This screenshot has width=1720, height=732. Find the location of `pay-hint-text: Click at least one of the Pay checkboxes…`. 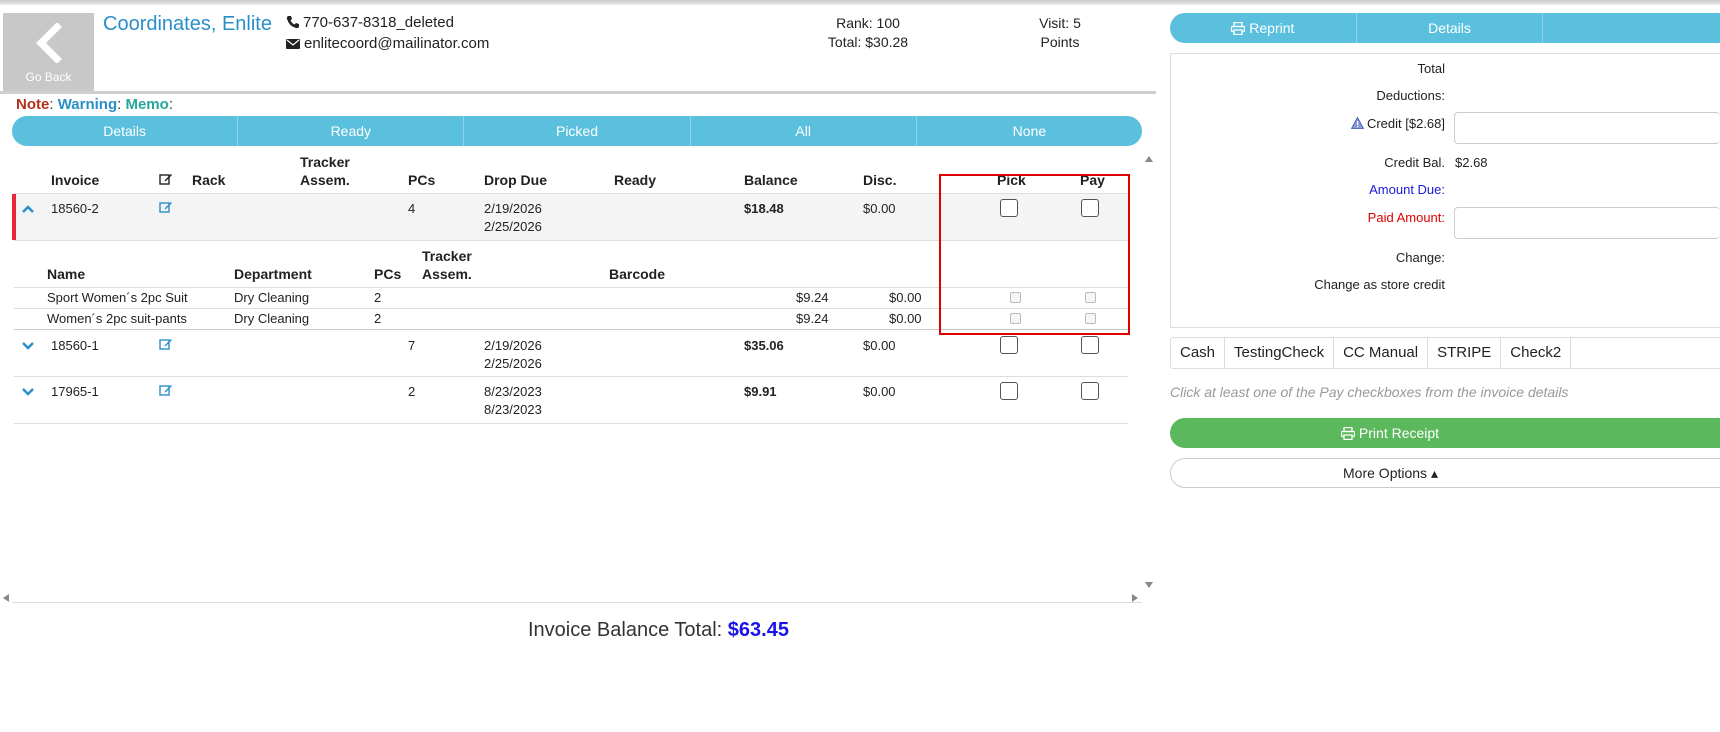

pay-hint-text: Click at least one of the Pay checkboxes… is located at coordinates (1369, 392).